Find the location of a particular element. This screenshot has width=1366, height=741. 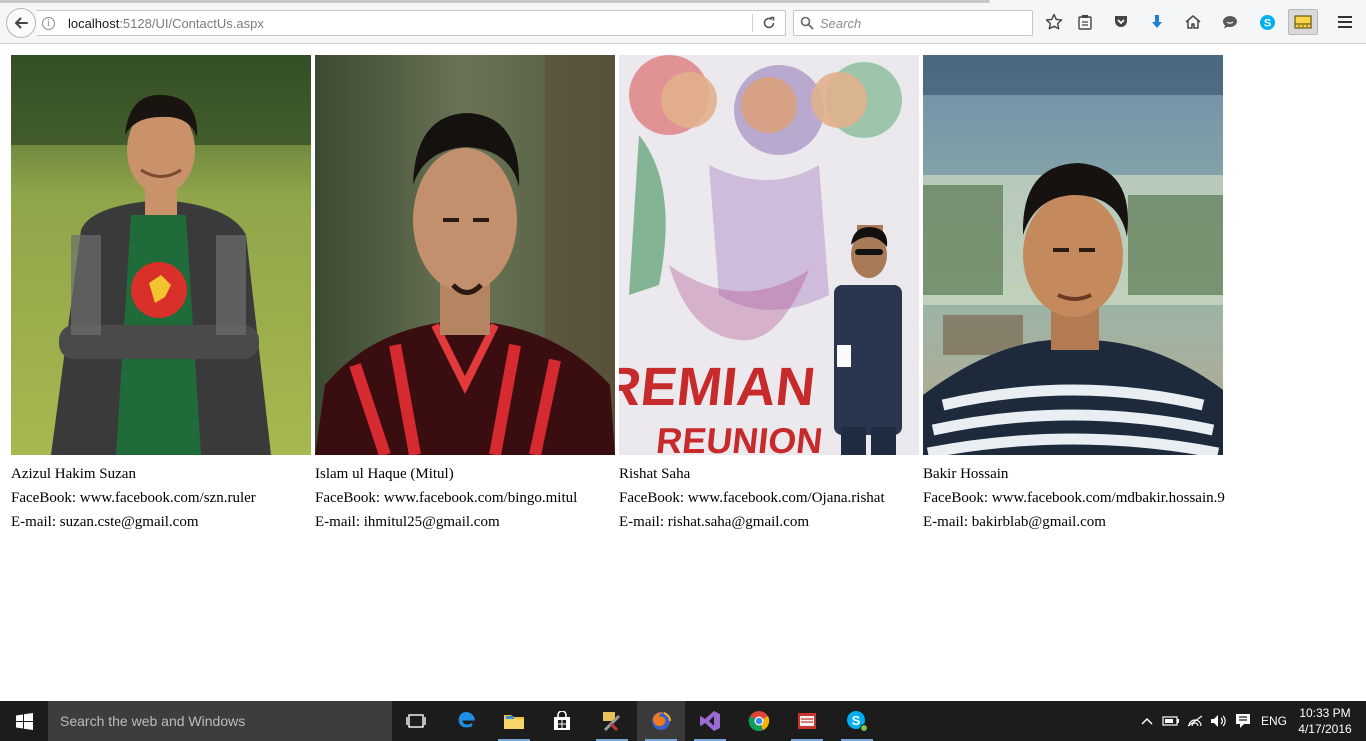

start-button is located at coordinates (24, 721).